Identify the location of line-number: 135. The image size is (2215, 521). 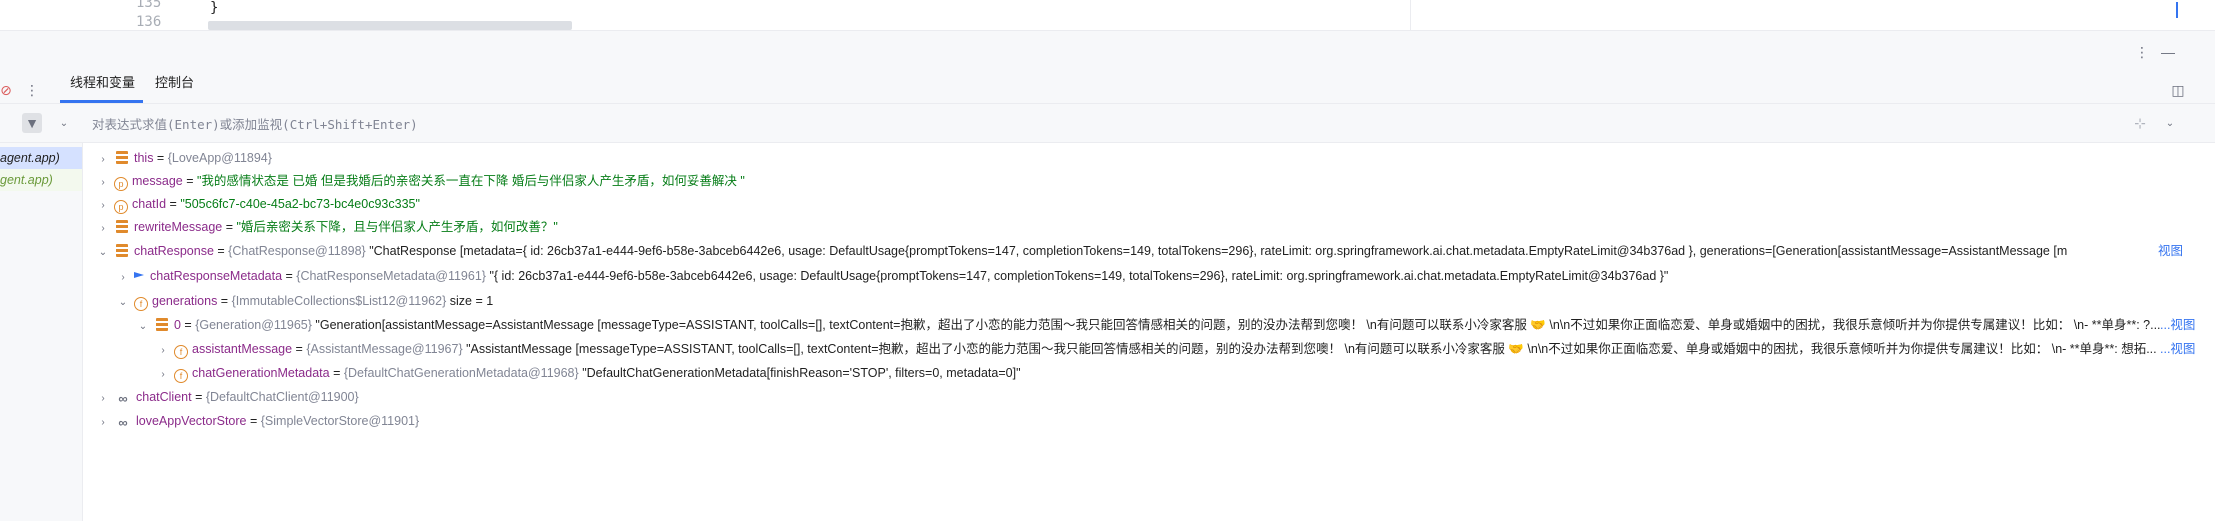
(149, 5).